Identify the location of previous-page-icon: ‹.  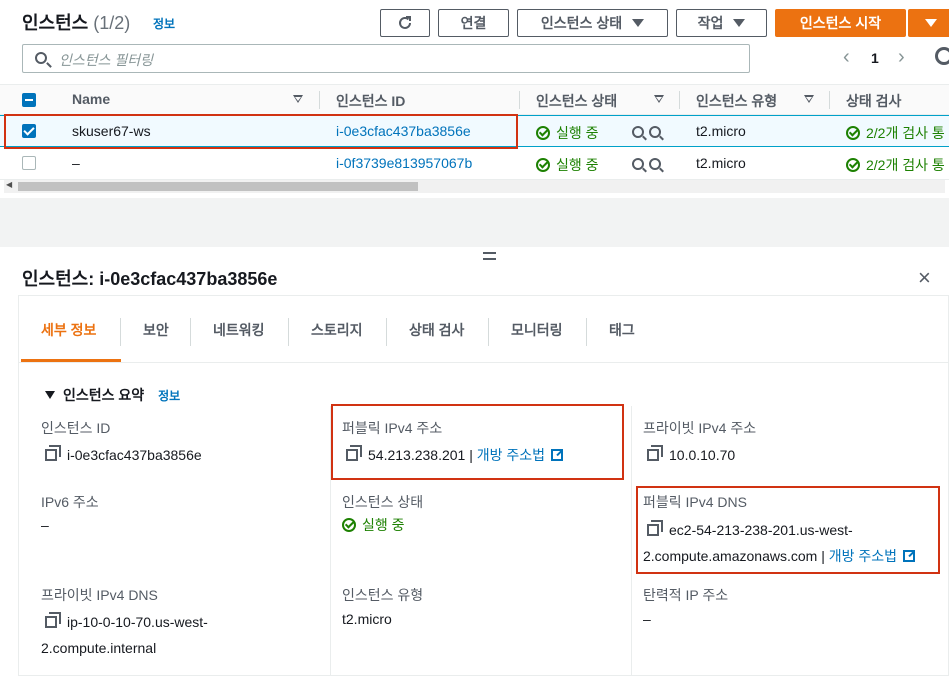
(846, 57).